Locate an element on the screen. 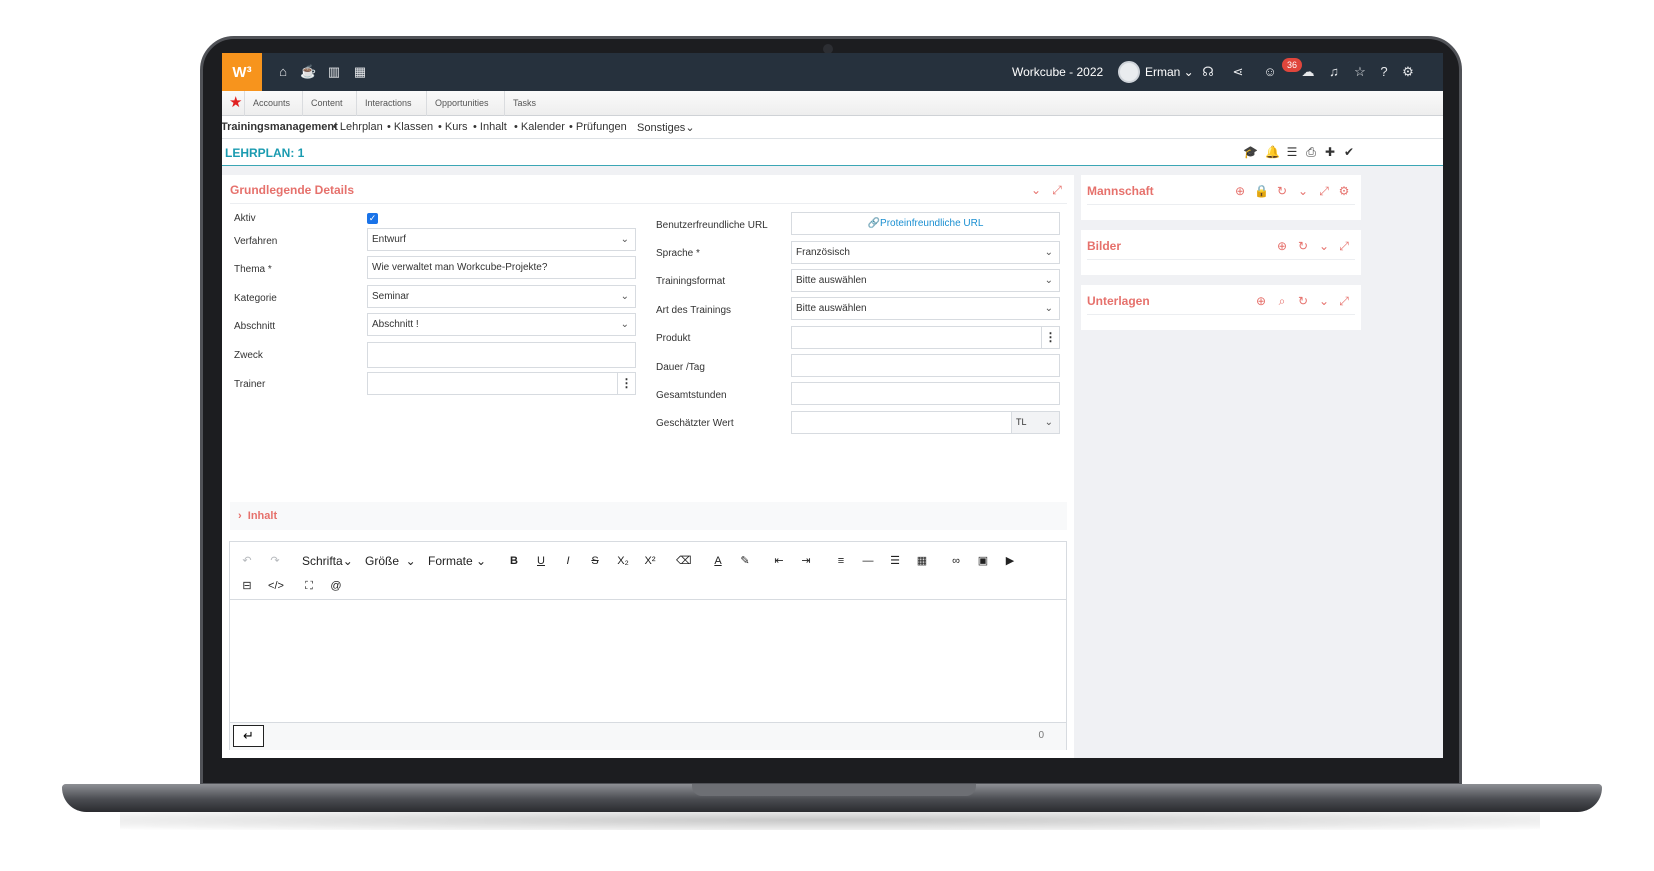 The image size is (1654, 871). help-icon: ? is located at coordinates (1384, 72).